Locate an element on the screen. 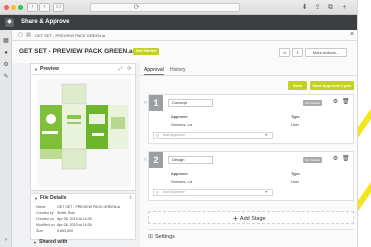  shared-with-title: Shared with is located at coordinates (53, 242).